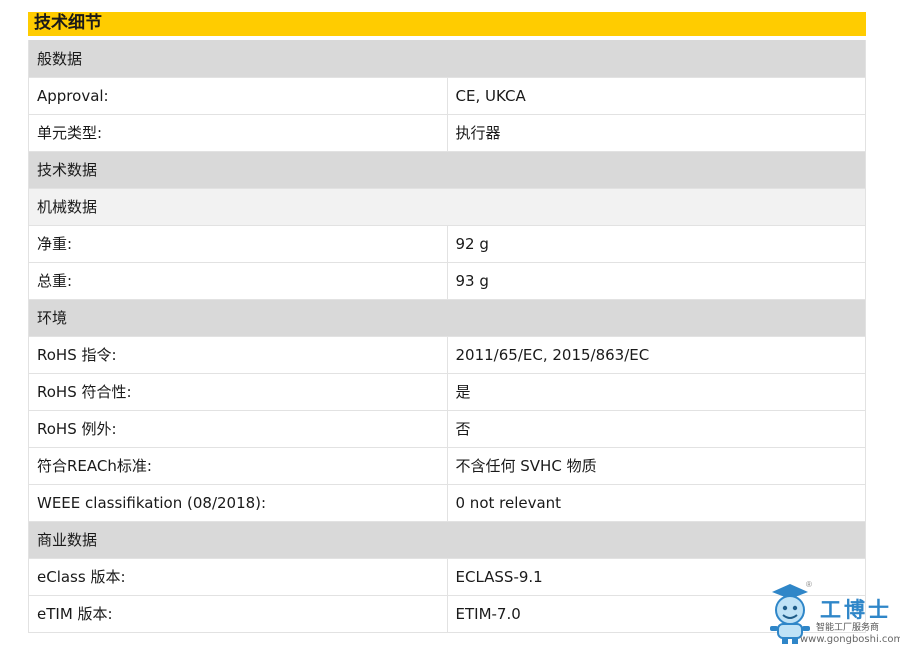 The height and width of the screenshot is (660, 900). I want to click on spec-row: eTIM 版本: ETIM-7.0, so click(447, 614).